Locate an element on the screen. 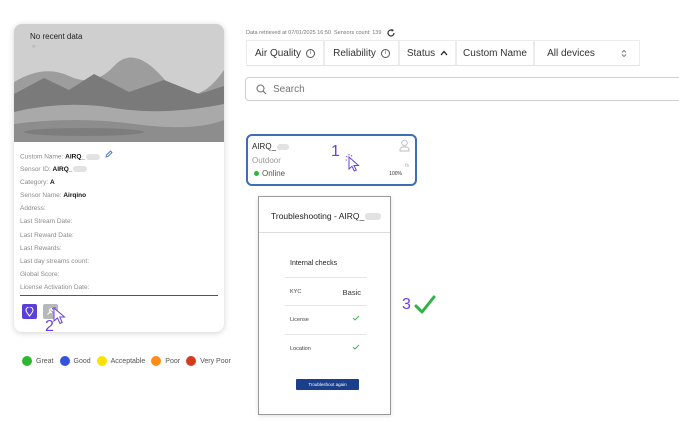 This screenshot has height=435, width=679. card-divider is located at coordinates (119, 295).